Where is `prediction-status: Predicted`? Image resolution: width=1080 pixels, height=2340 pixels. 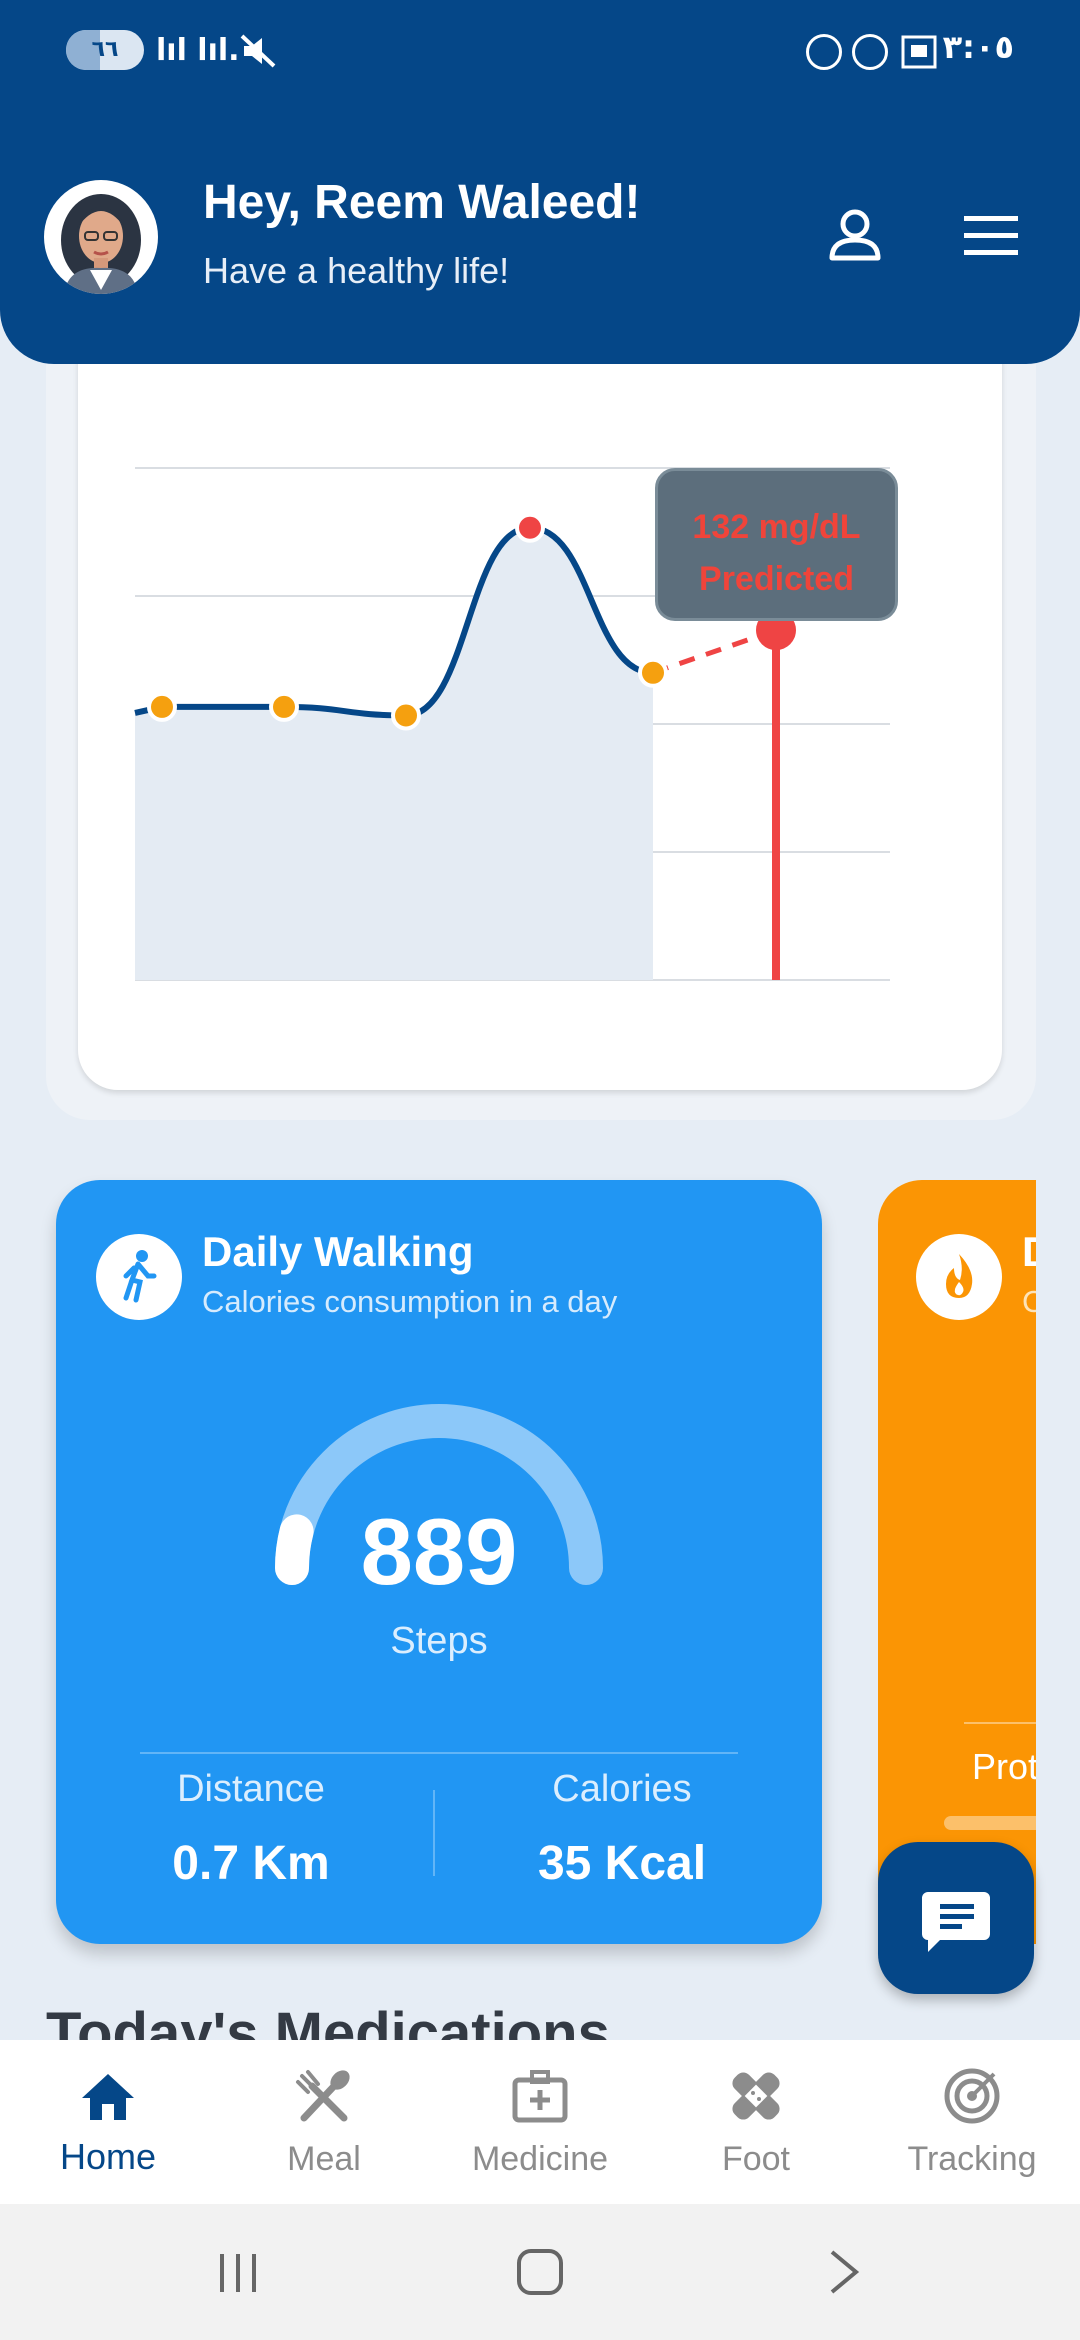
prediction-status: Predicted is located at coordinates (776, 579).